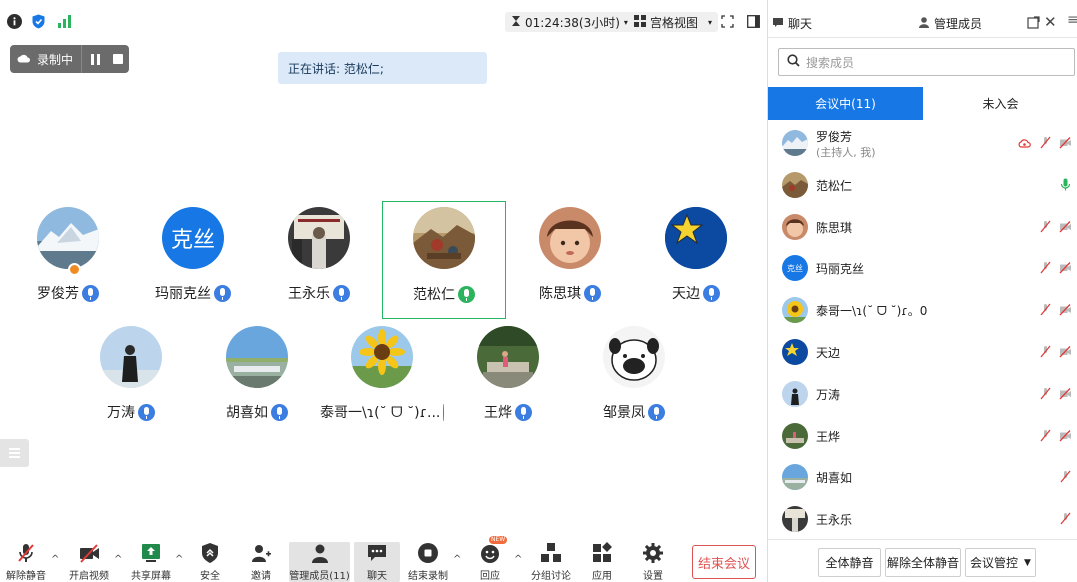 Image resolution: width=1077 pixels, height=582 pixels. Describe the element at coordinates (922, 143) in the screenshot. I see `member-row: 罗俊芳 (主持人, 我)` at that location.